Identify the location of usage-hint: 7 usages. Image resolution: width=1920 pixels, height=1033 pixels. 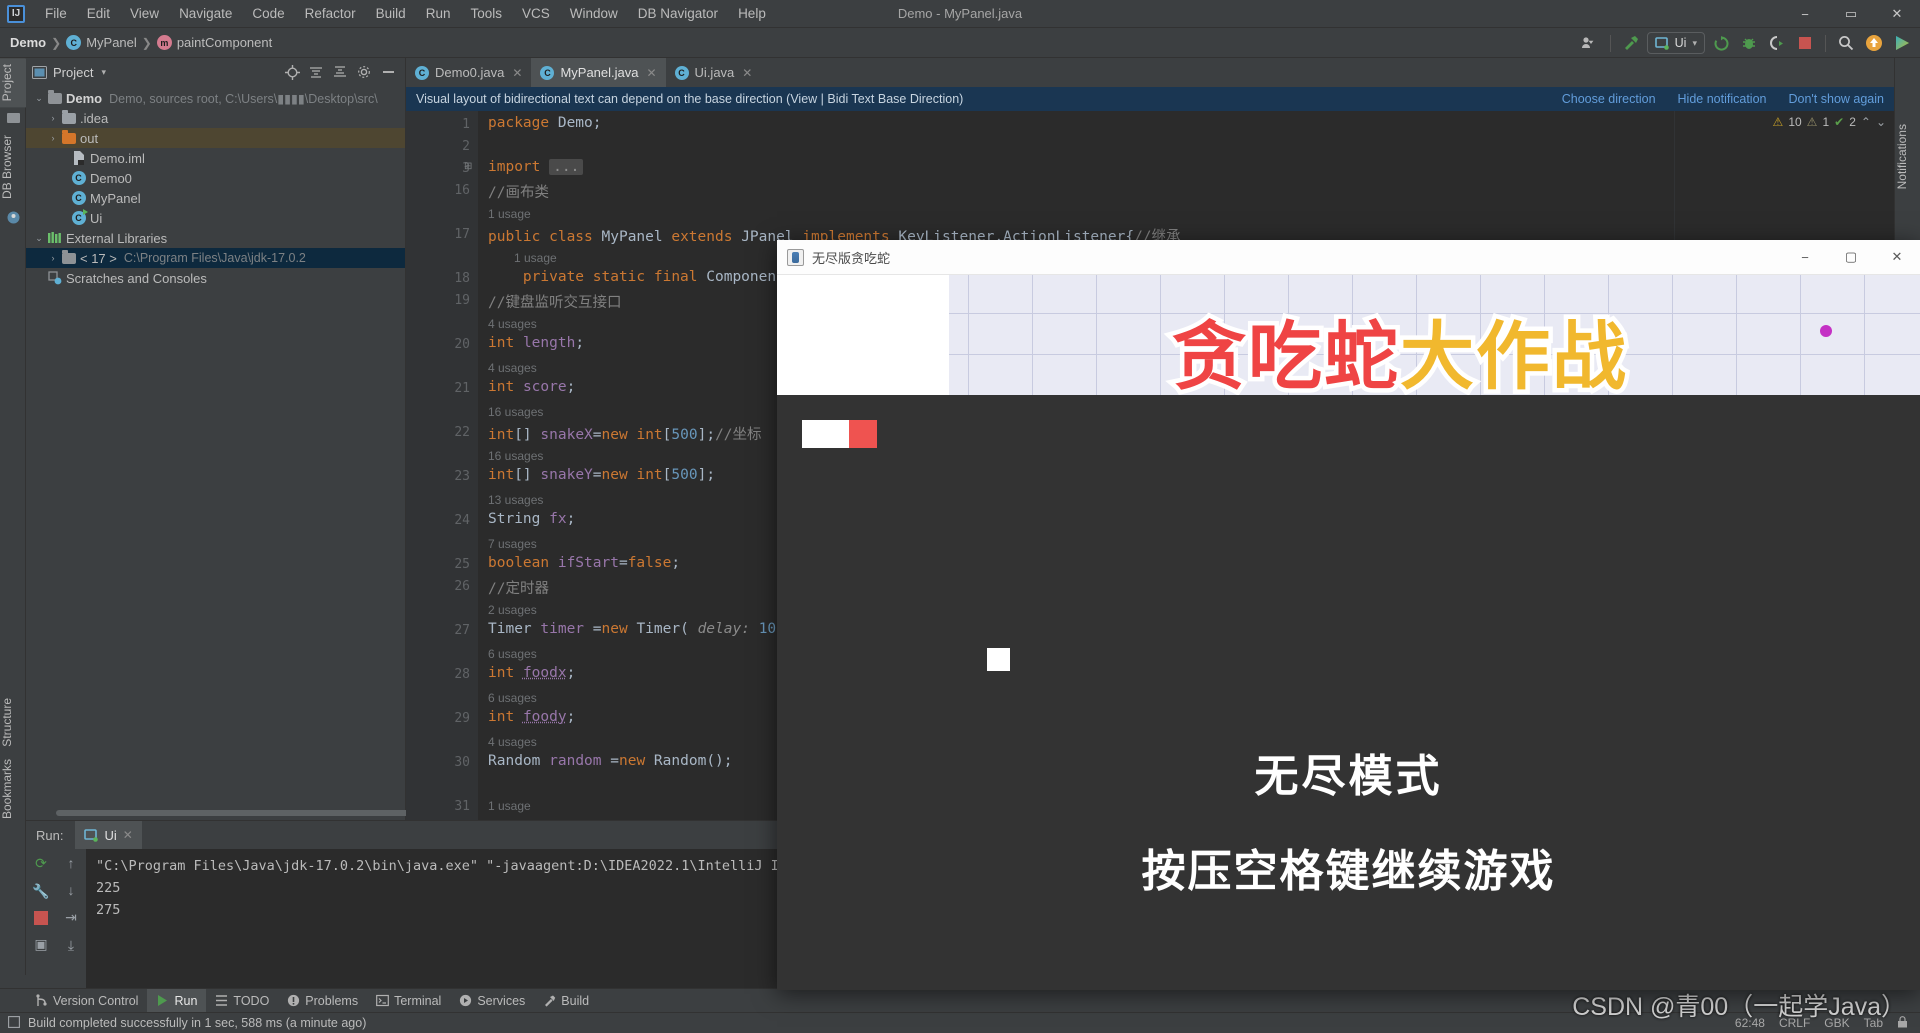
(512, 544).